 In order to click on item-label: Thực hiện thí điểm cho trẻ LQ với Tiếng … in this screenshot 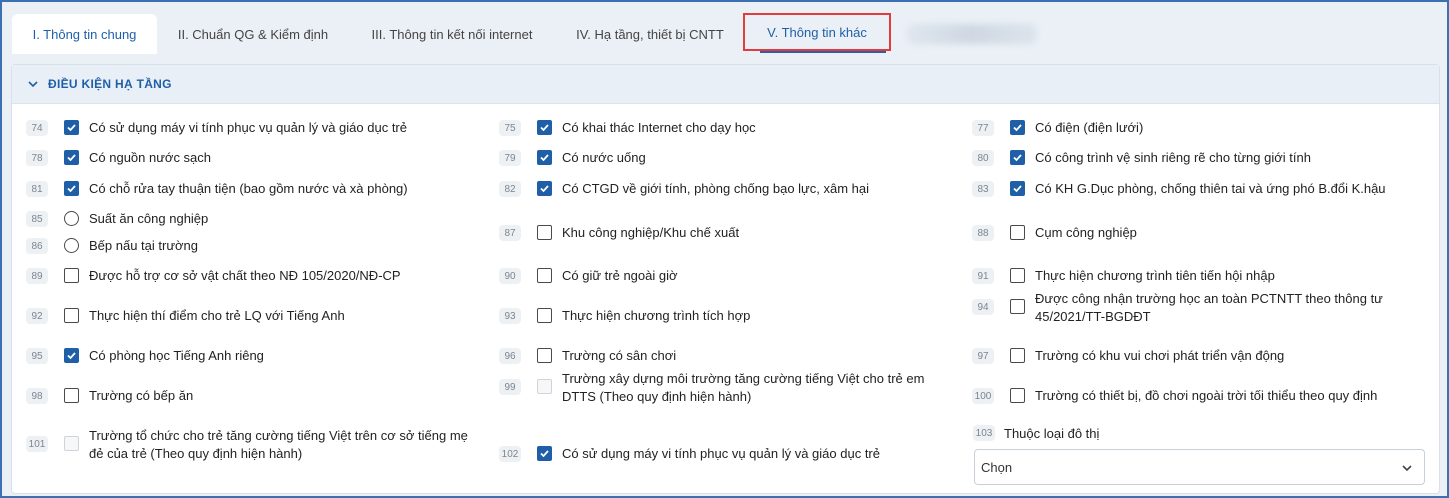, I will do `click(217, 315)`.